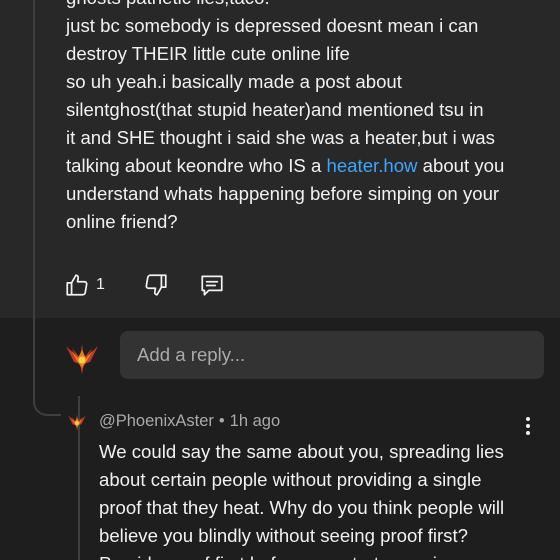  Describe the element at coordinates (34, 159) in the screenshot. I see `thread-line` at that location.